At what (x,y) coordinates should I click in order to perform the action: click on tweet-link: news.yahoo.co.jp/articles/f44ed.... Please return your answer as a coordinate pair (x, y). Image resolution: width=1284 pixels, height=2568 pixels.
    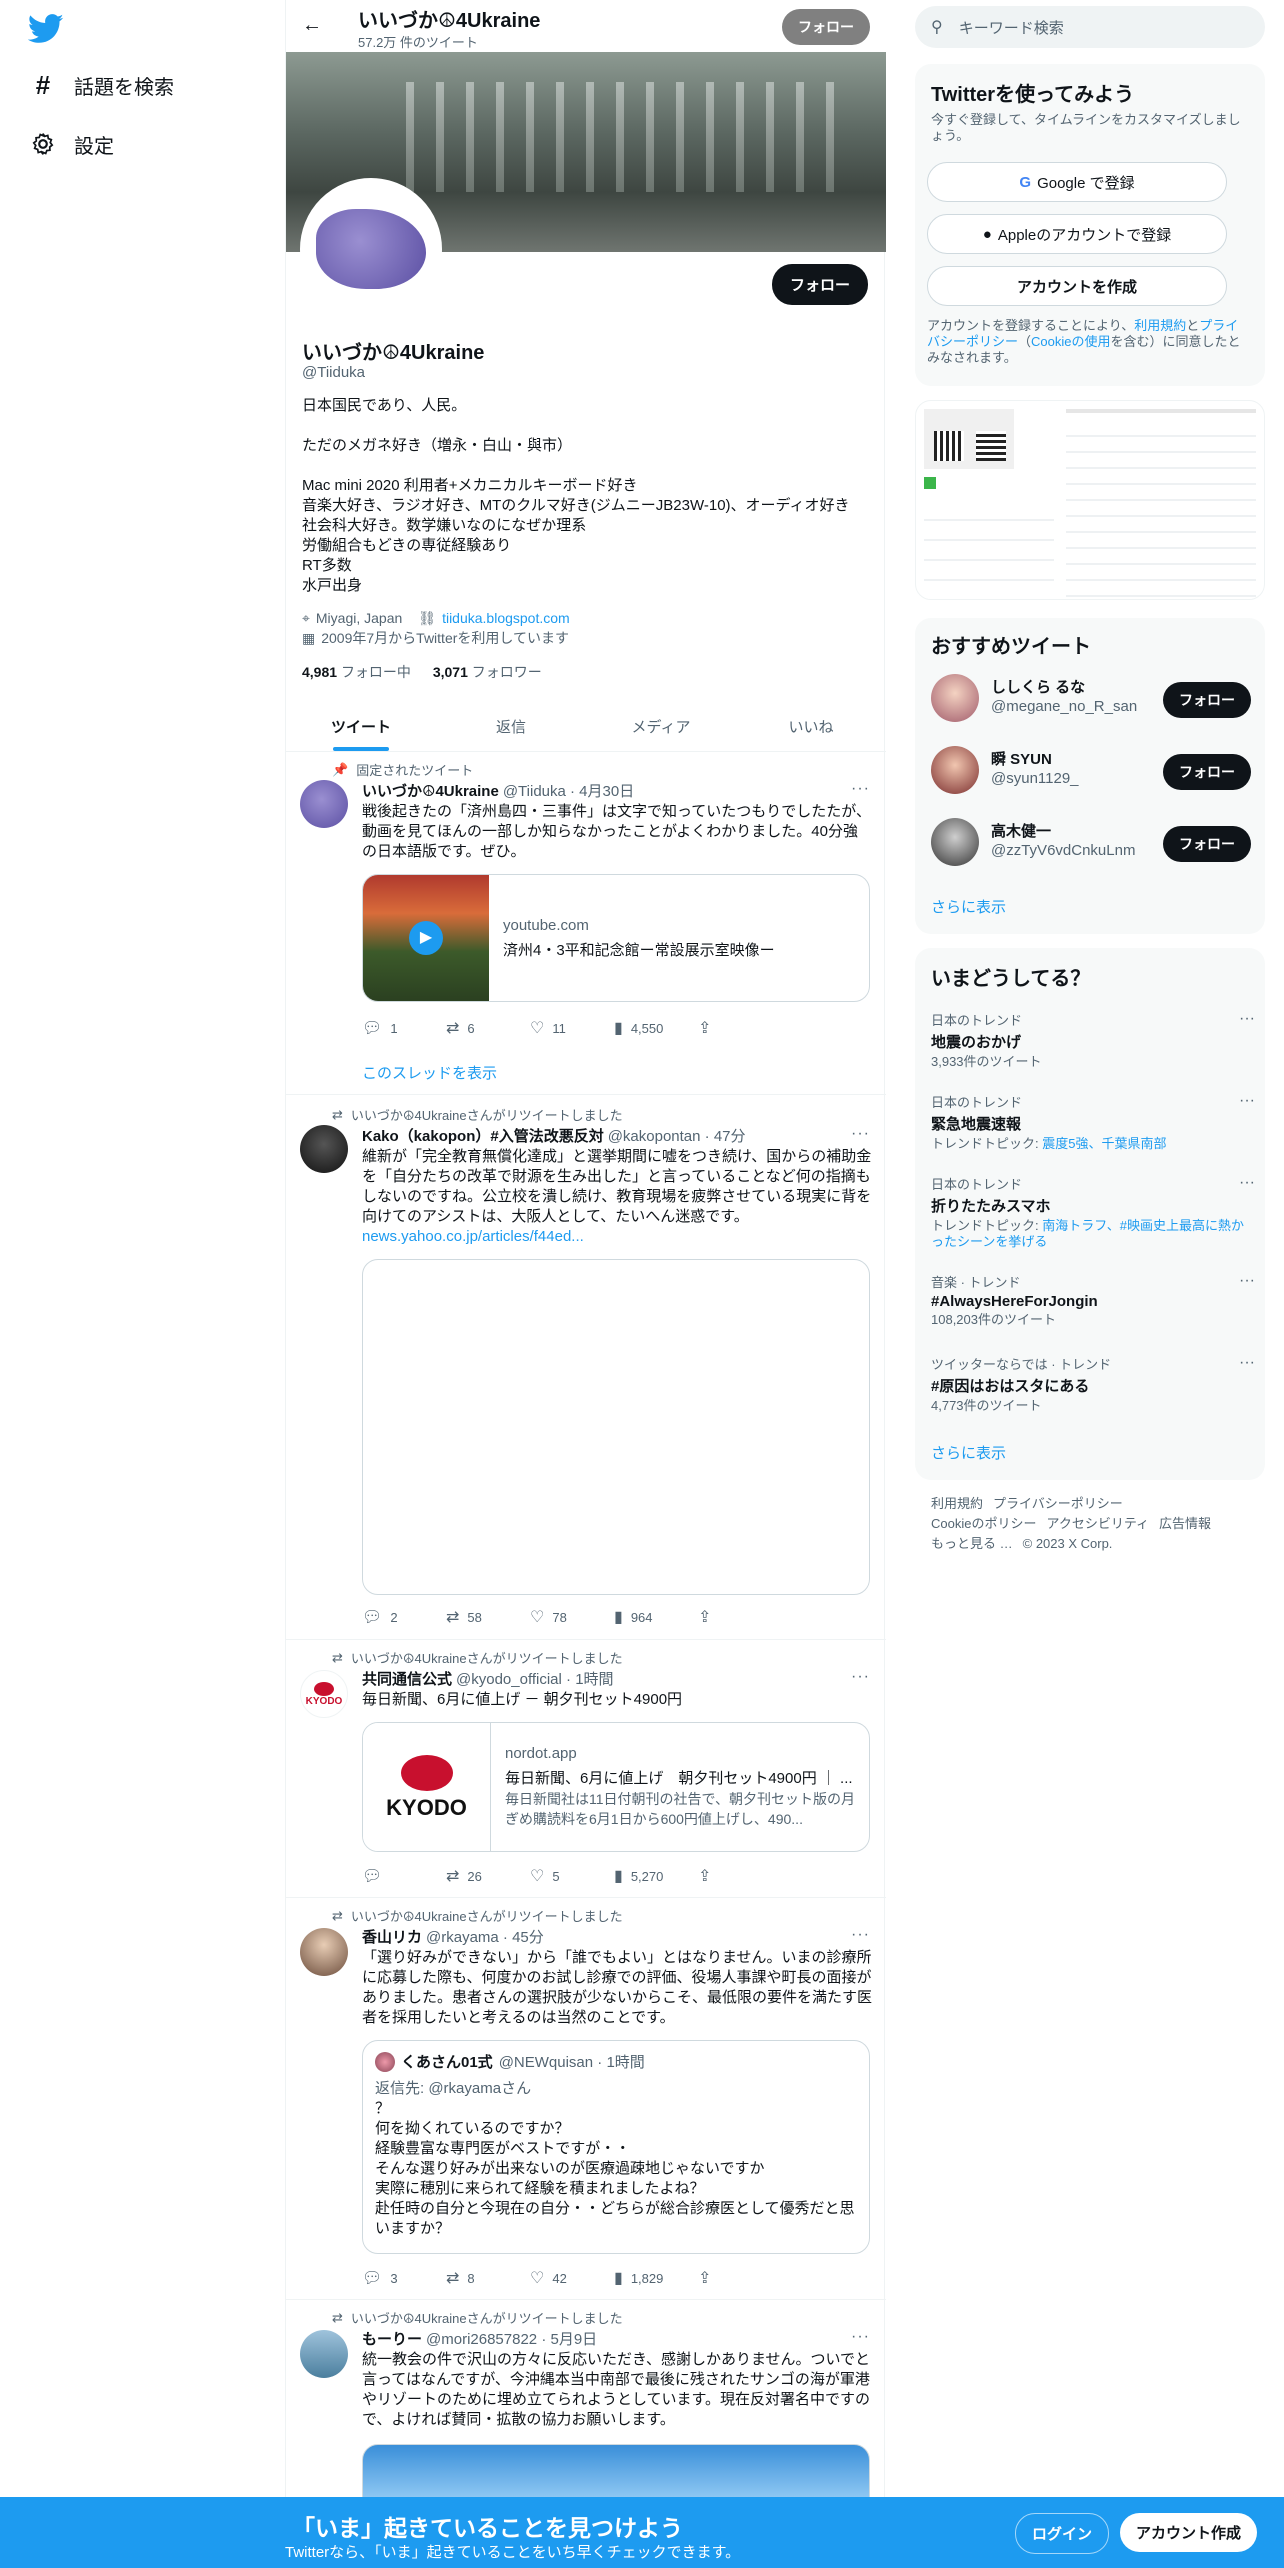
    Looking at the image, I should click on (617, 1237).